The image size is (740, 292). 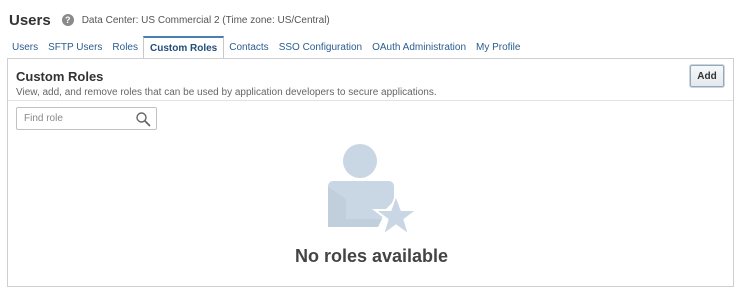 What do you see at coordinates (374, 190) in the screenshot?
I see `user-star-icon` at bounding box center [374, 190].